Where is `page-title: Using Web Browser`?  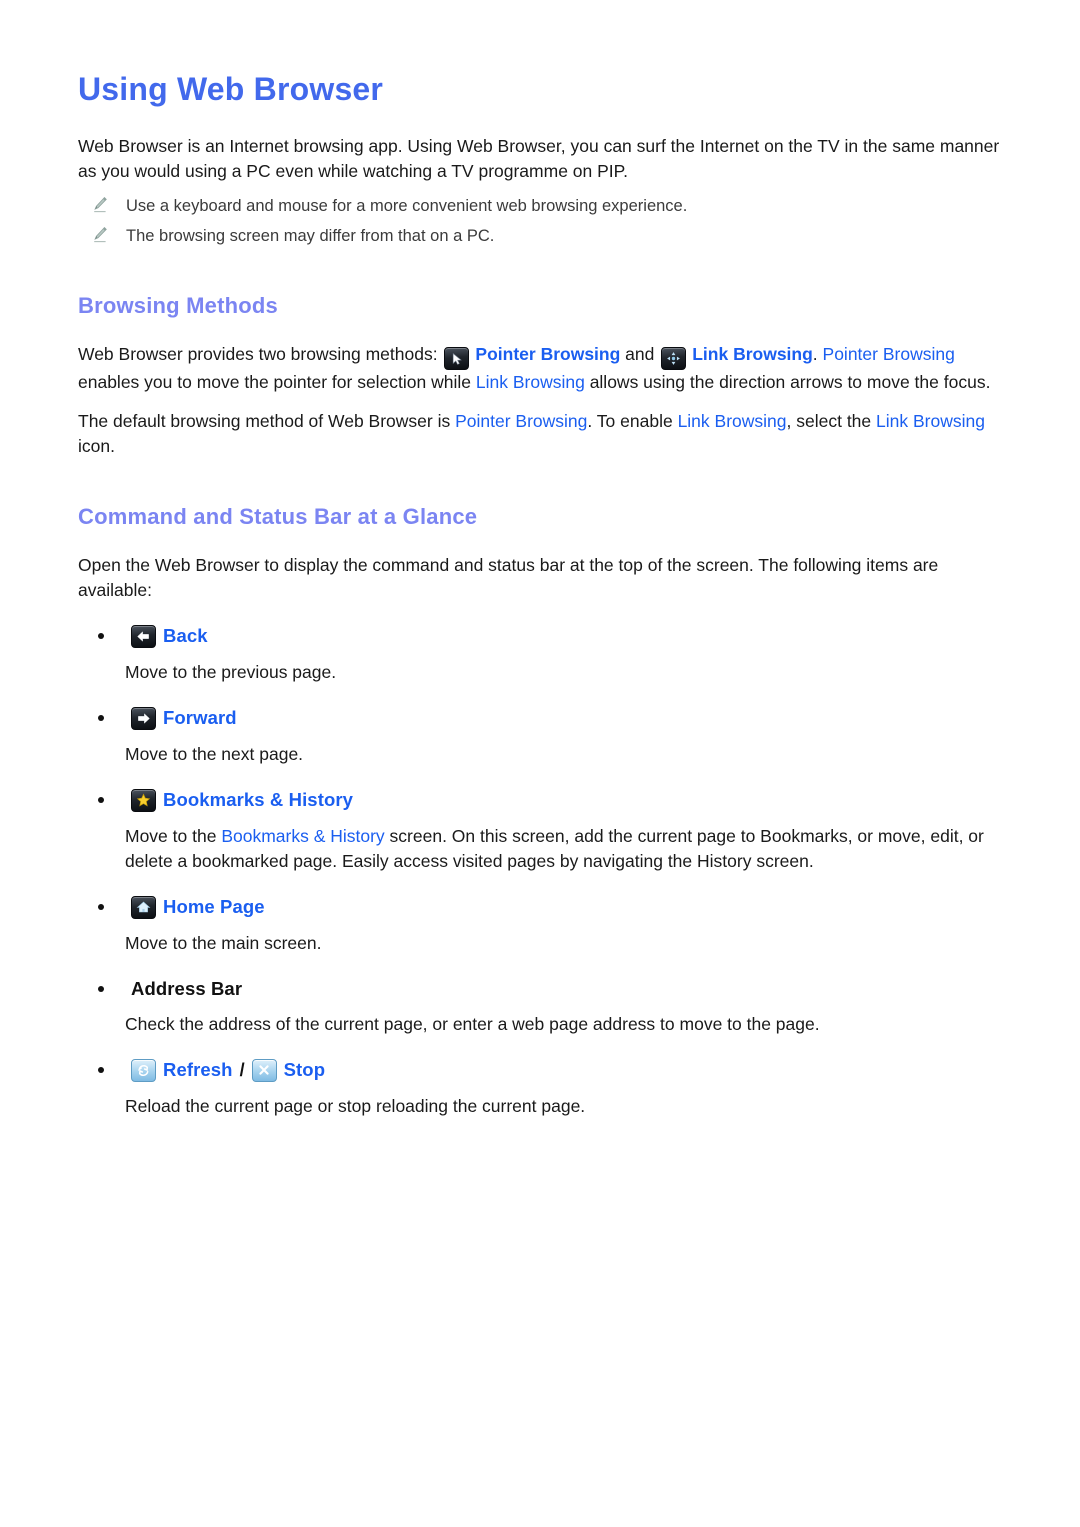
page-title: Using Web Browser is located at coordinates (231, 89).